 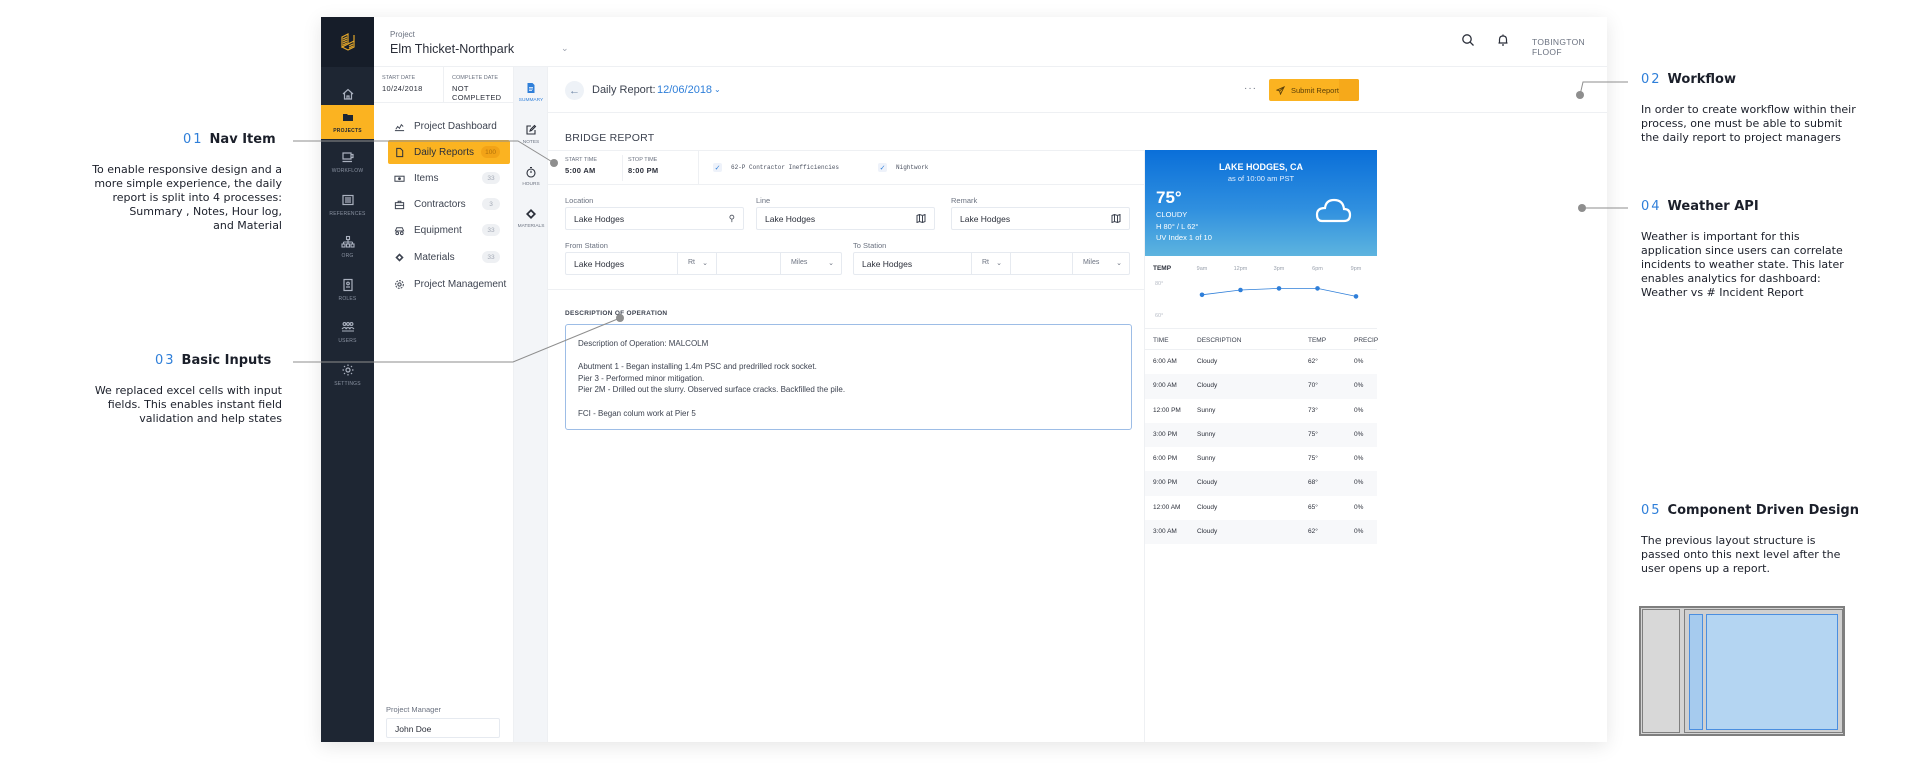 What do you see at coordinates (581, 173) in the screenshot?
I see `start-time: START TIME 5:00 AM` at bounding box center [581, 173].